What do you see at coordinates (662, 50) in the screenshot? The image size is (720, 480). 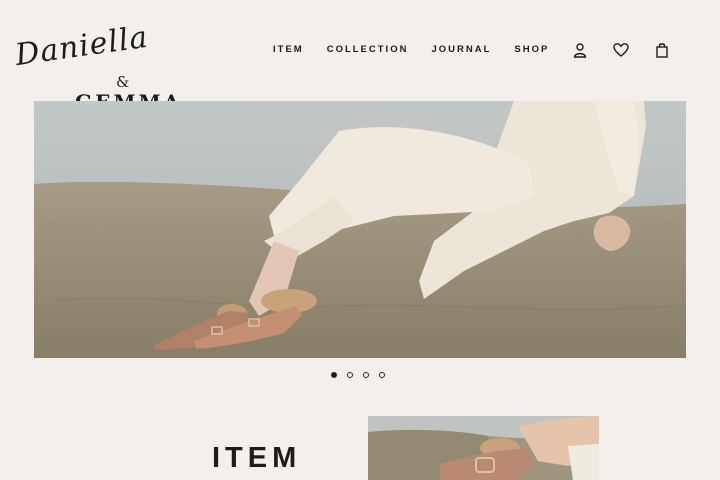 I see `shopping-bag-icon` at bounding box center [662, 50].